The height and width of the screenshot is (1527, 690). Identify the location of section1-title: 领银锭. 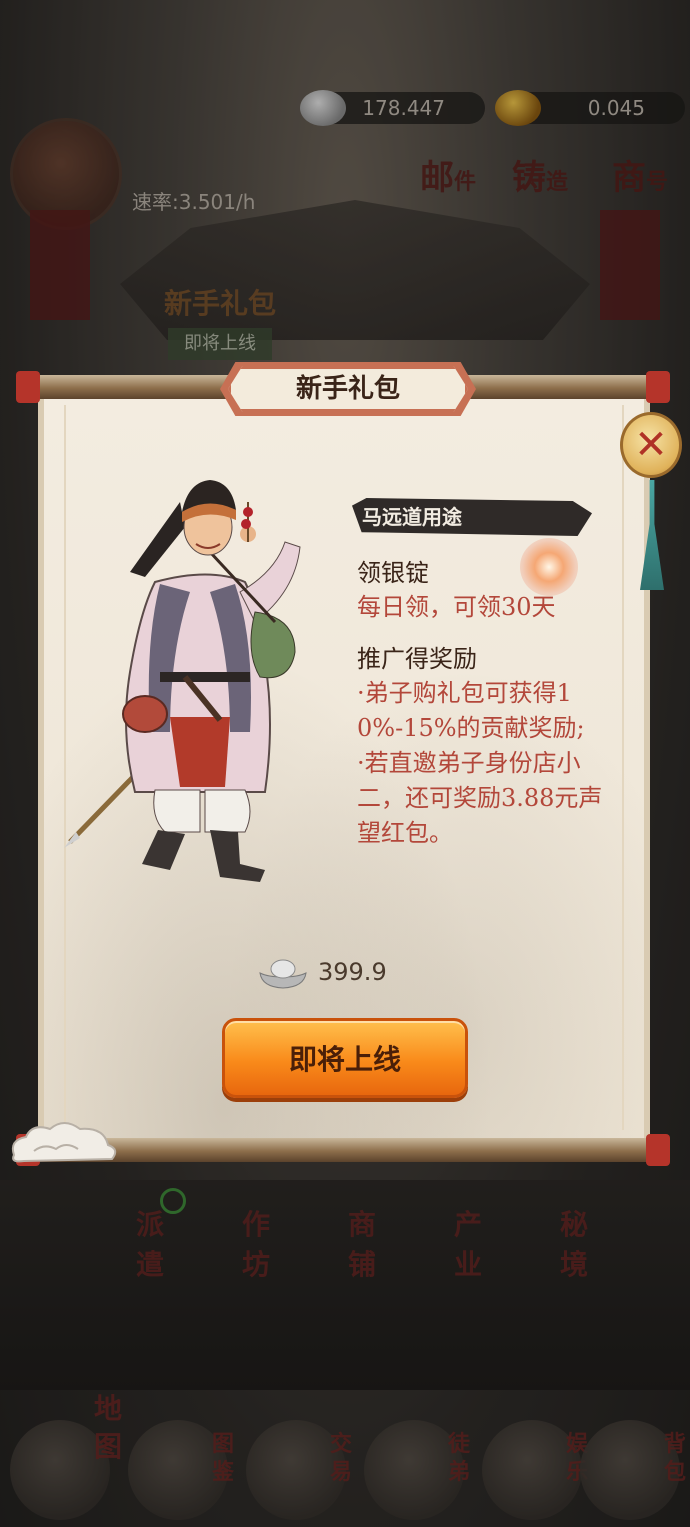
(393, 573).